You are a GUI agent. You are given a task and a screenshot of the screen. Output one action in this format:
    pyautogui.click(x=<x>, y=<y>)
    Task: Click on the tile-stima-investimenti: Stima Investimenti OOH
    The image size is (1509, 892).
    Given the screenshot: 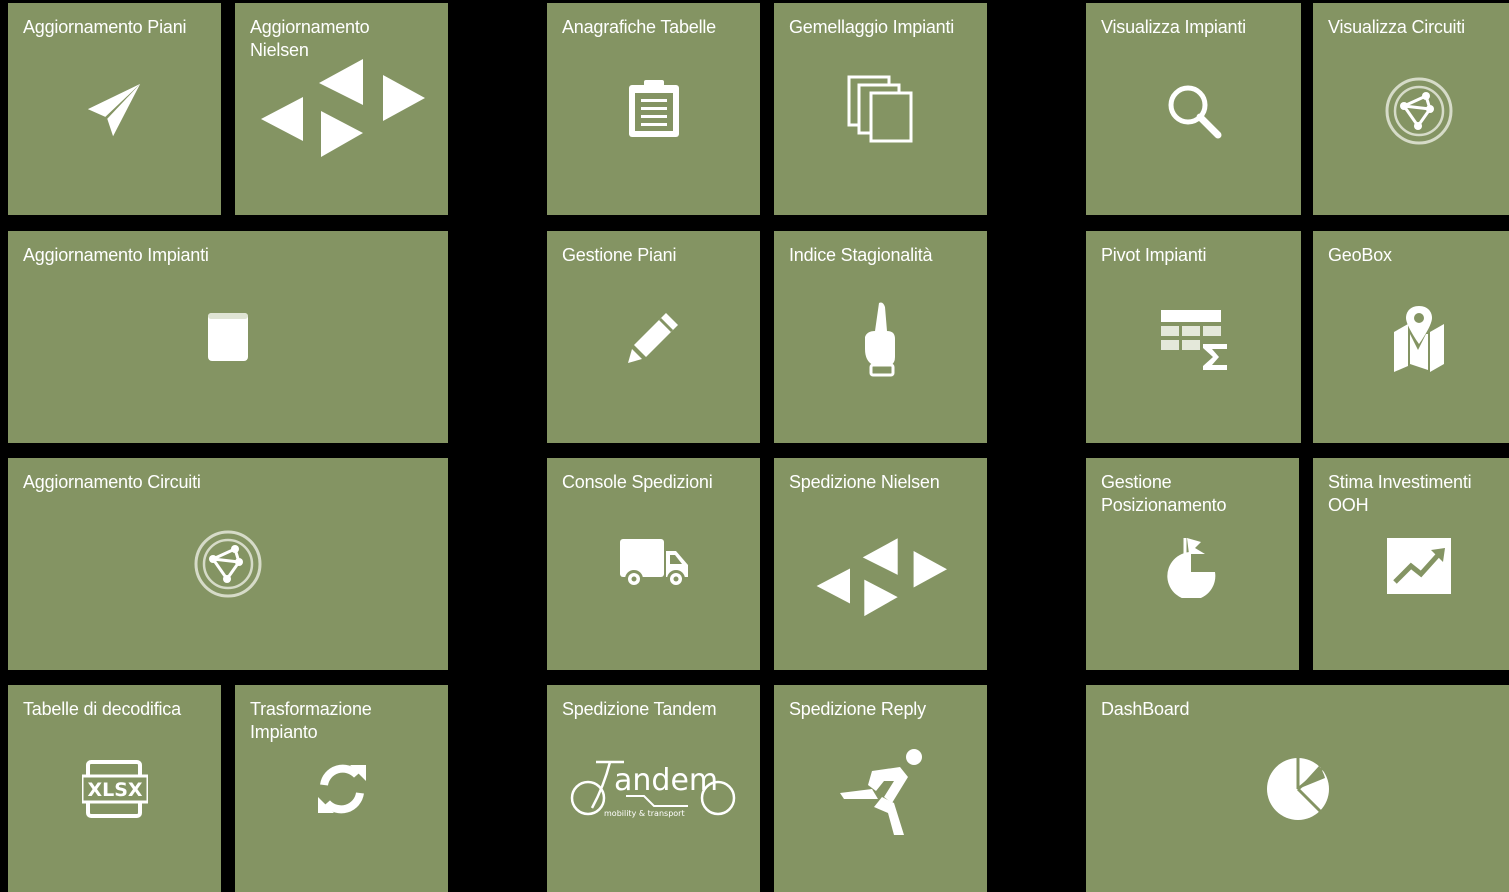 What is the action you would take?
    pyautogui.click(x=1411, y=564)
    